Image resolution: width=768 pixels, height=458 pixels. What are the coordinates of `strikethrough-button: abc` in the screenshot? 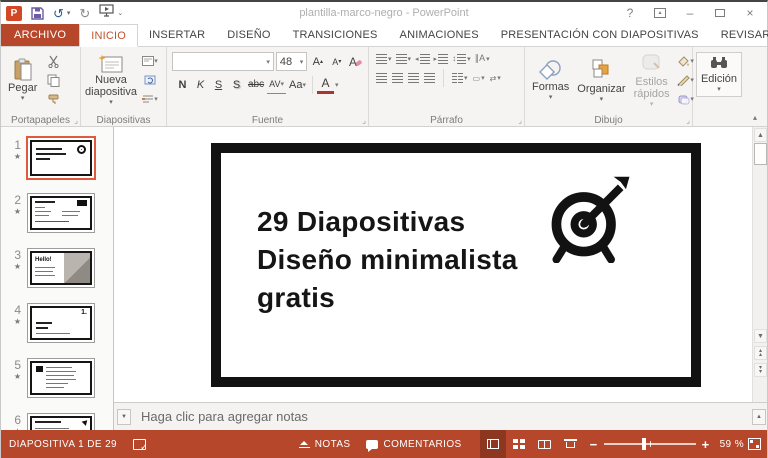 It's located at (256, 84).